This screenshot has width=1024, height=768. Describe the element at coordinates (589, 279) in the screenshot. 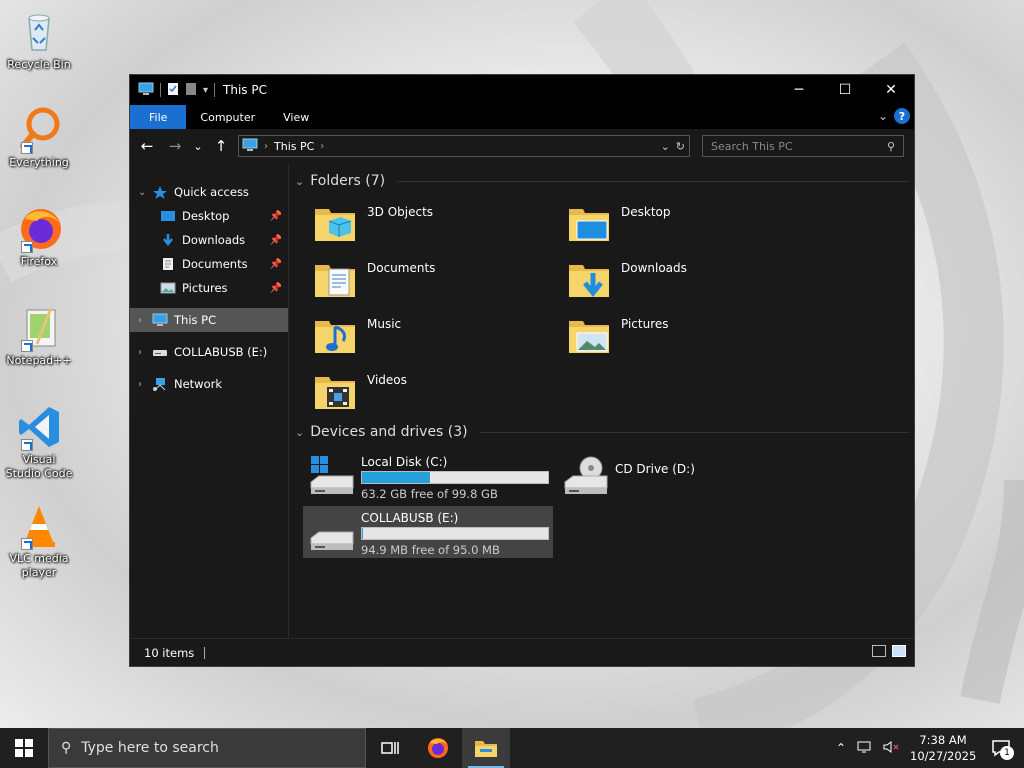

I see `downloads-folder-icon` at that location.